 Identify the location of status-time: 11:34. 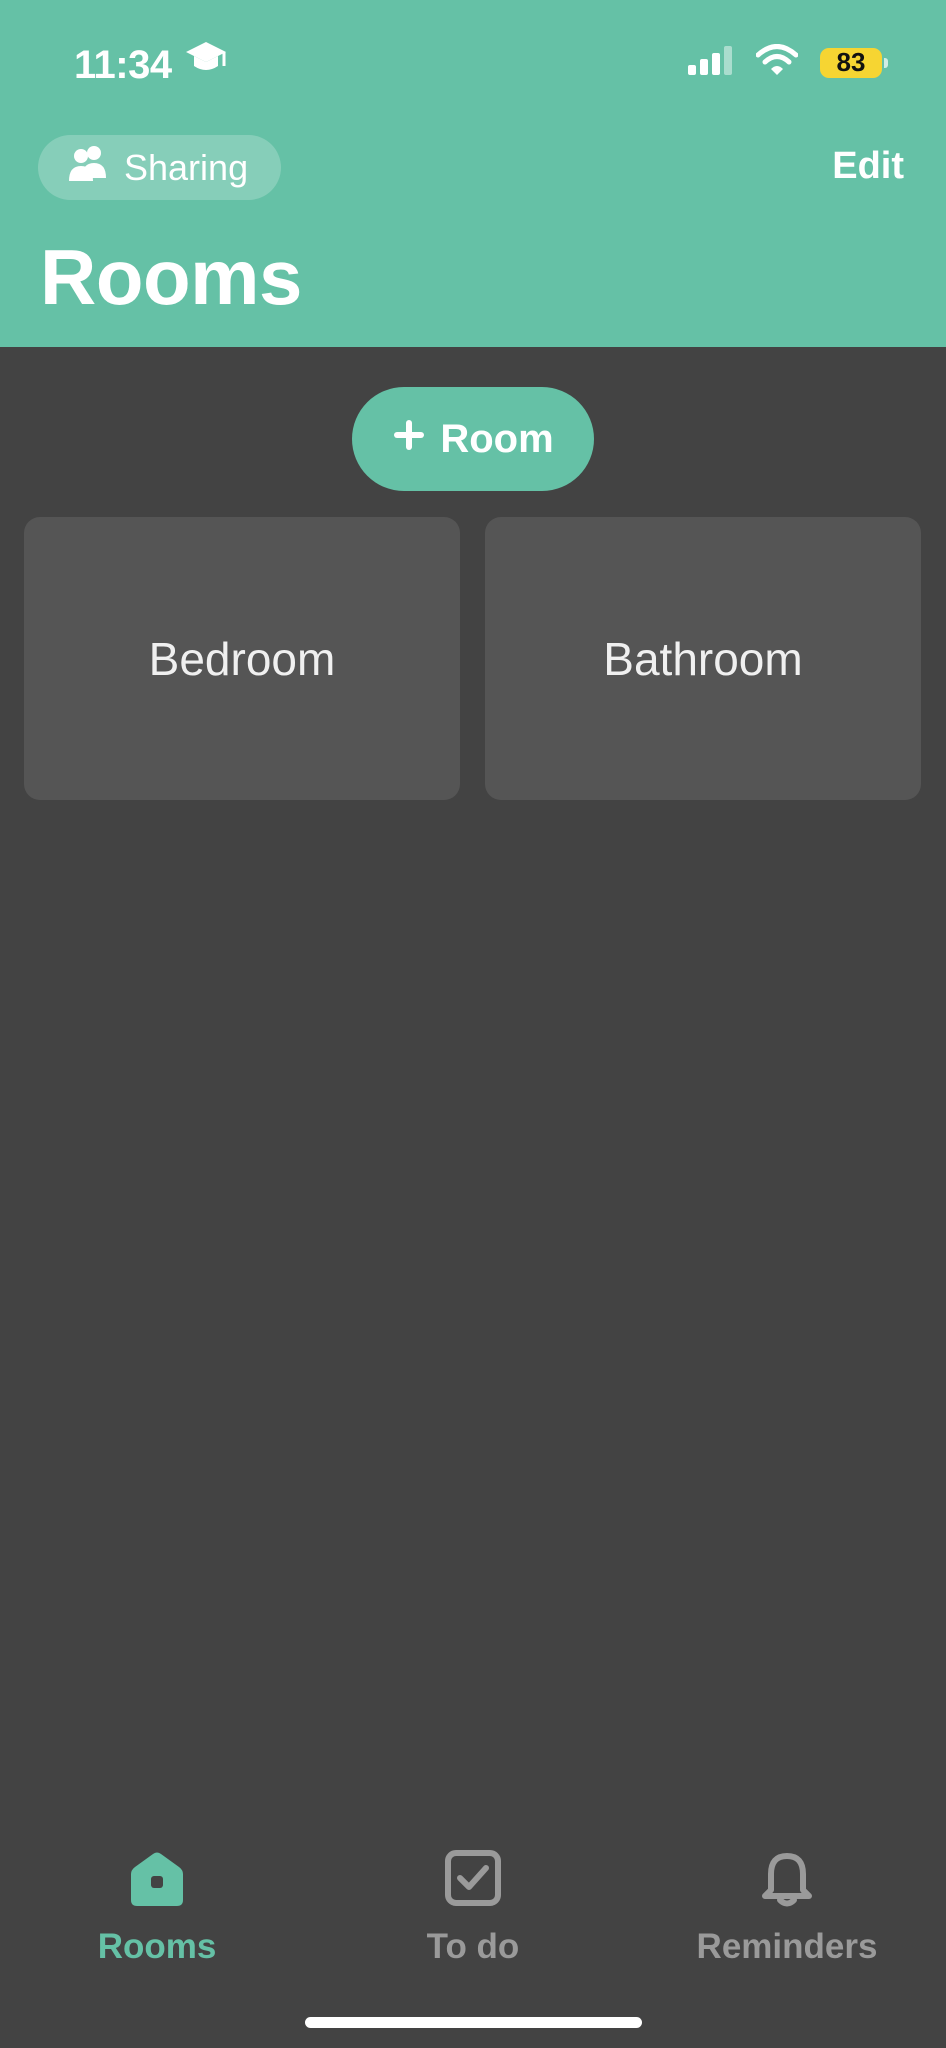
(151, 65).